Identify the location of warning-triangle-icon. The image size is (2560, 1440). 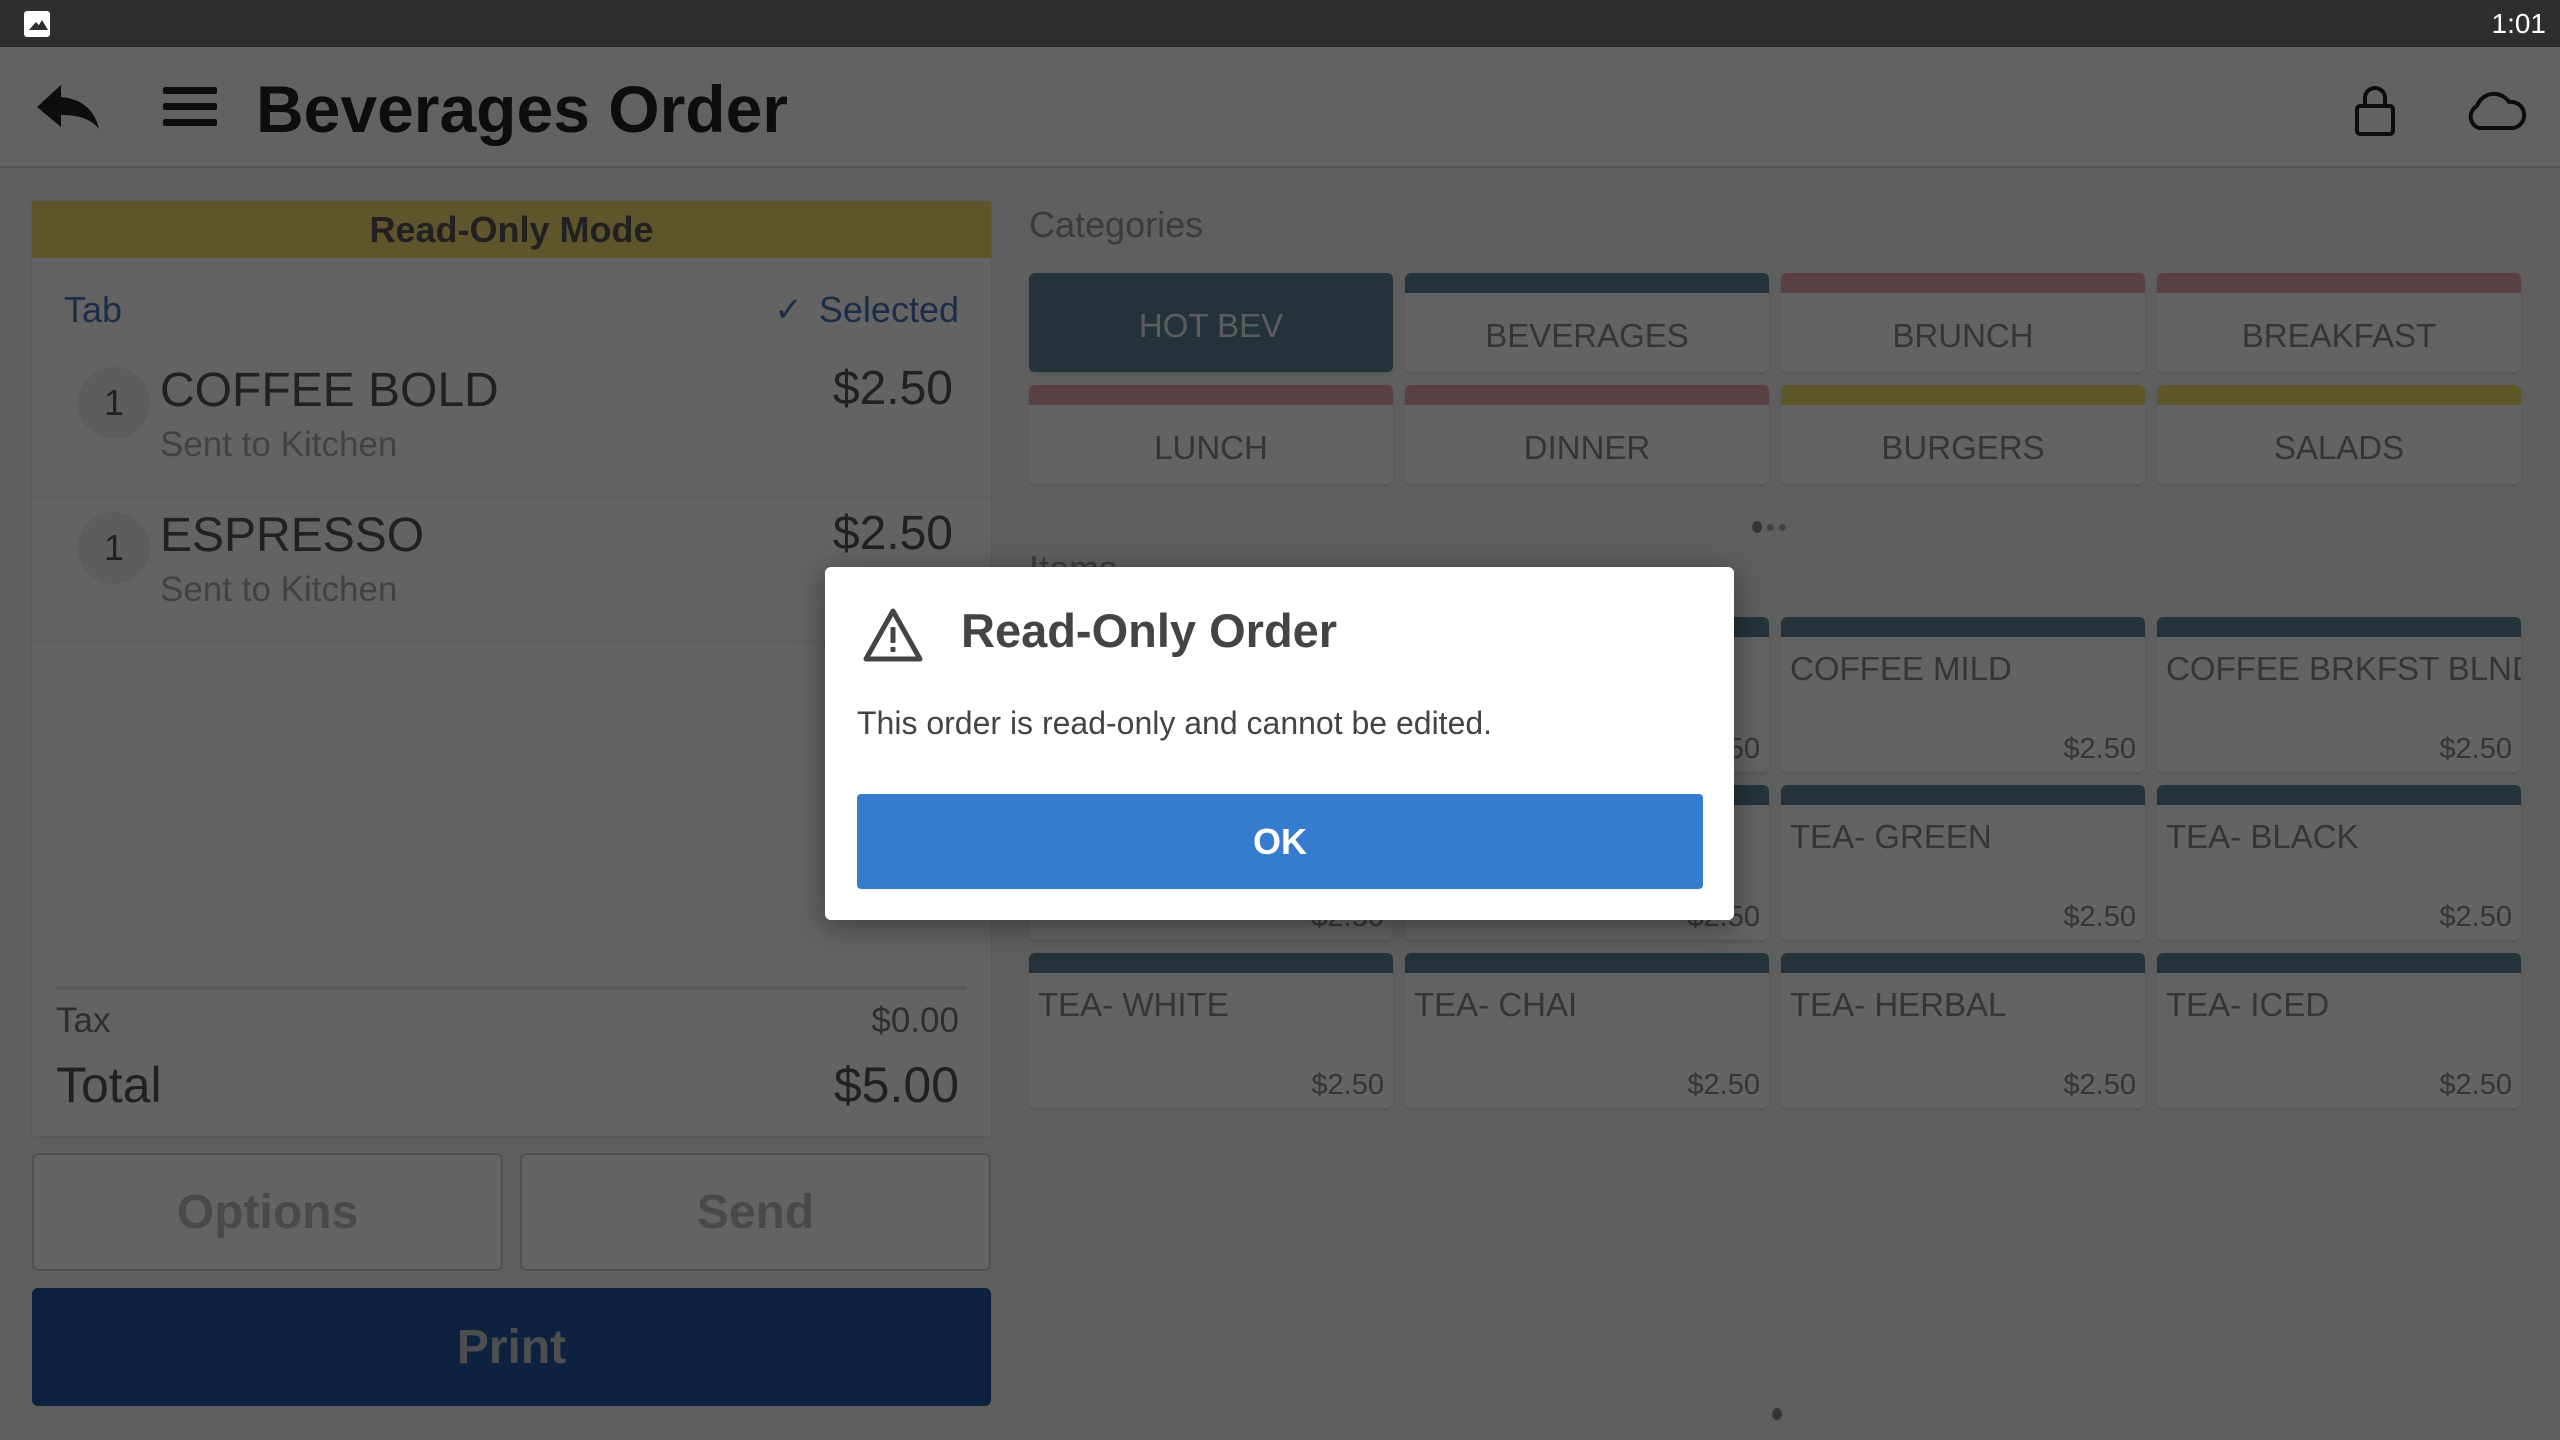
(893, 635).